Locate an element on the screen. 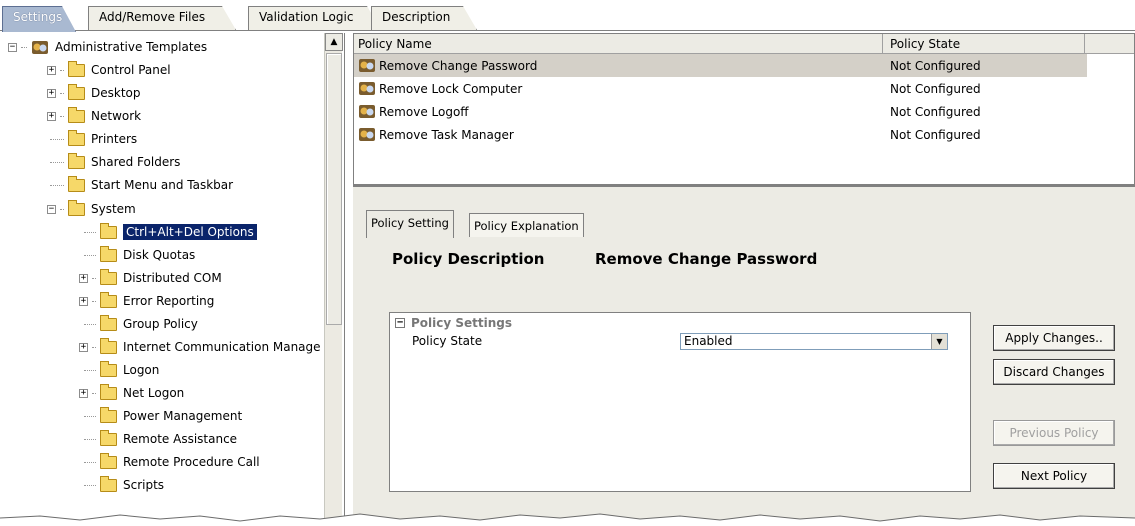 The width and height of the screenshot is (1135, 526). policy-state-select: Enabled ▼ is located at coordinates (814, 341).